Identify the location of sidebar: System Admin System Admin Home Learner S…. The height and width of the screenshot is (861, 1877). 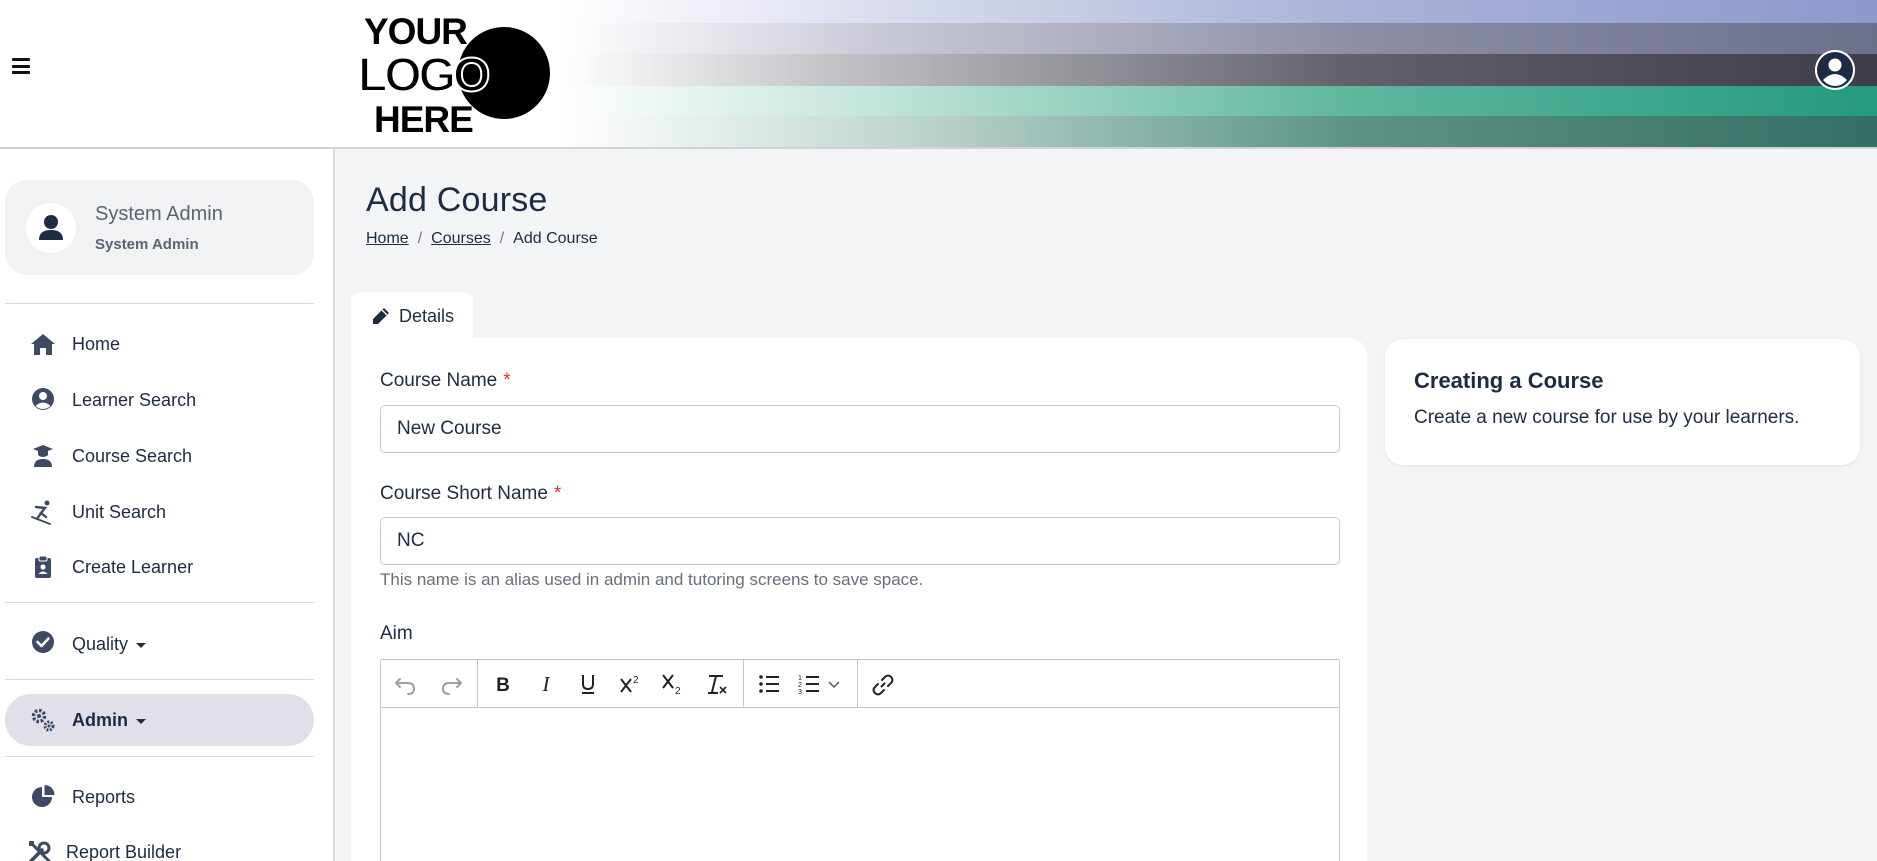
(167, 505).